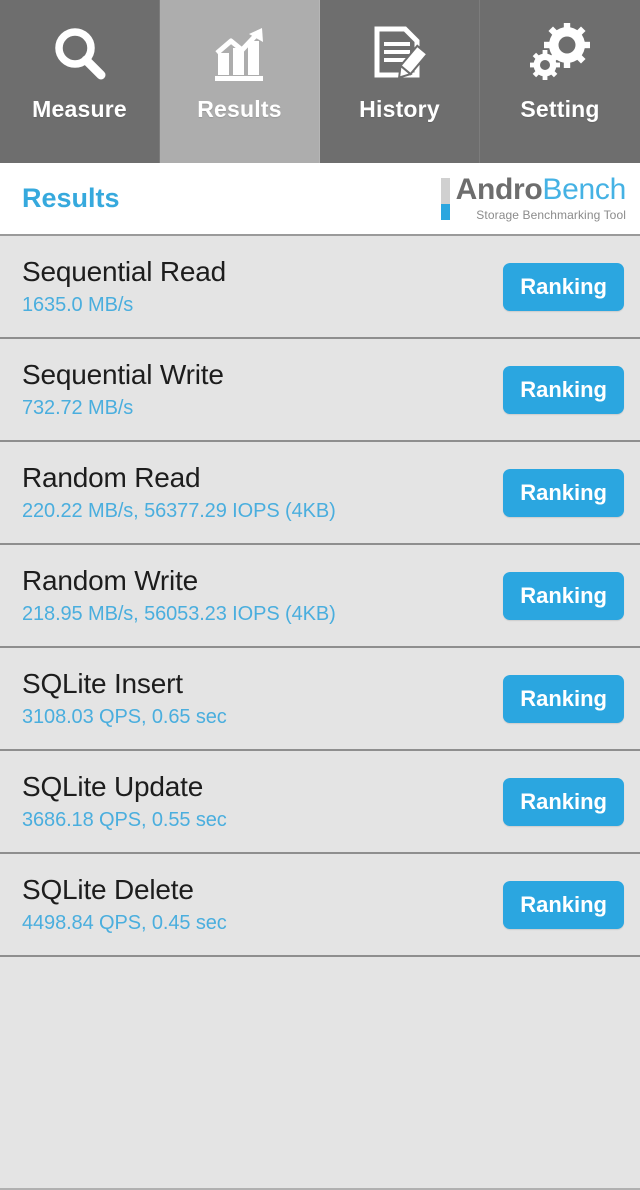  I want to click on benchmark-value: 4498.84 QPS, 0.45 sec, so click(124, 922).